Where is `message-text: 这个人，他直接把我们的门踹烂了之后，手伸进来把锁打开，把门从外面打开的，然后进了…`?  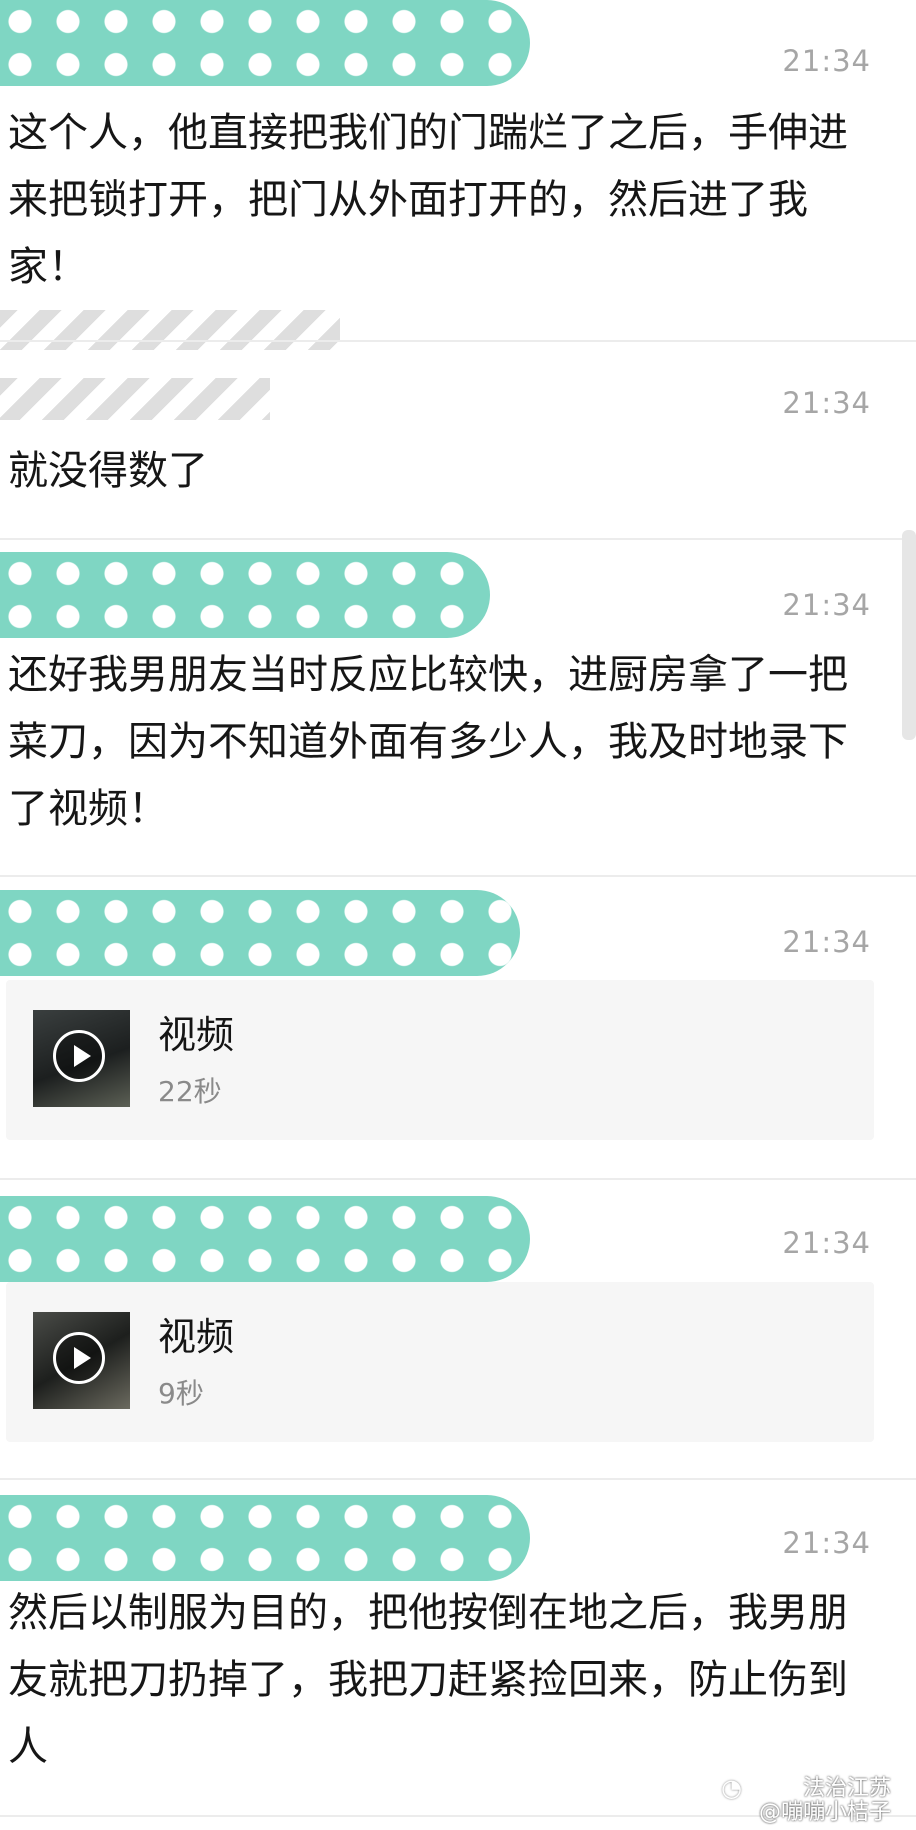
message-text: 这个人，他直接把我们的门踹烂了之后，手伸进来把锁打开，把门从外面打开的，然后进了… is located at coordinates (428, 200).